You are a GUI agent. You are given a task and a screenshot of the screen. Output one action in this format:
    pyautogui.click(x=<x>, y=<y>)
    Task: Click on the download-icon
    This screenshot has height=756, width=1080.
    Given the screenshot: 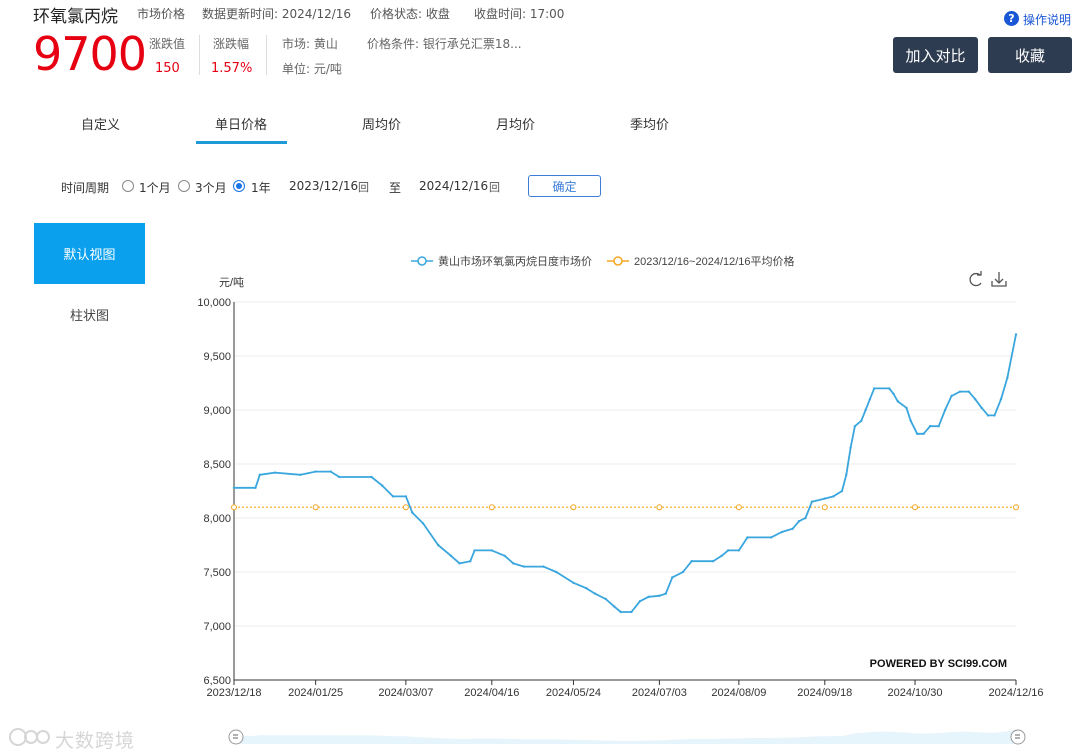 What is the action you would take?
    pyautogui.click(x=999, y=279)
    